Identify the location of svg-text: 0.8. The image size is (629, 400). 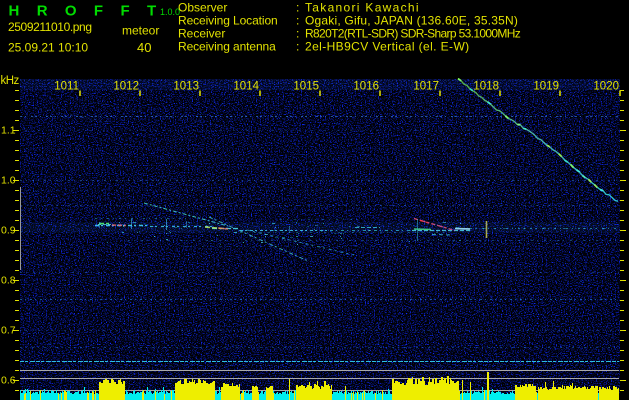
(8, 281).